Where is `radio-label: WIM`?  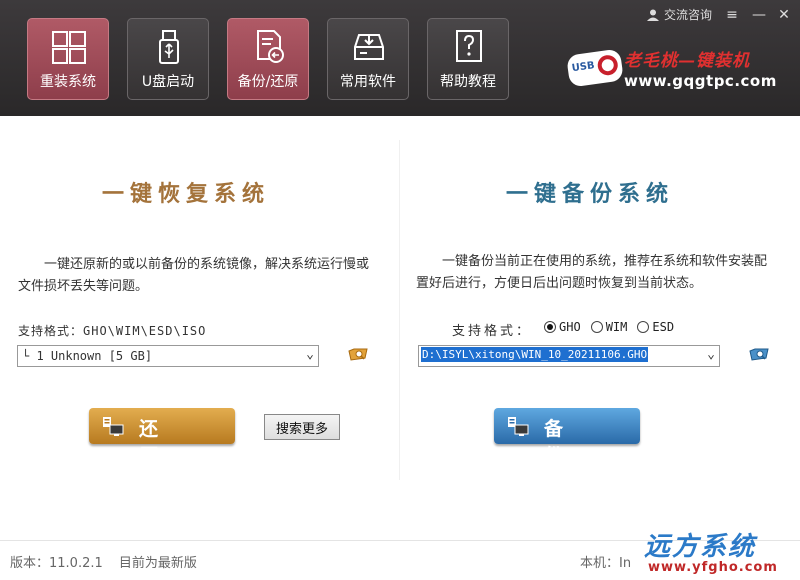
radio-label: WIM is located at coordinates (616, 327).